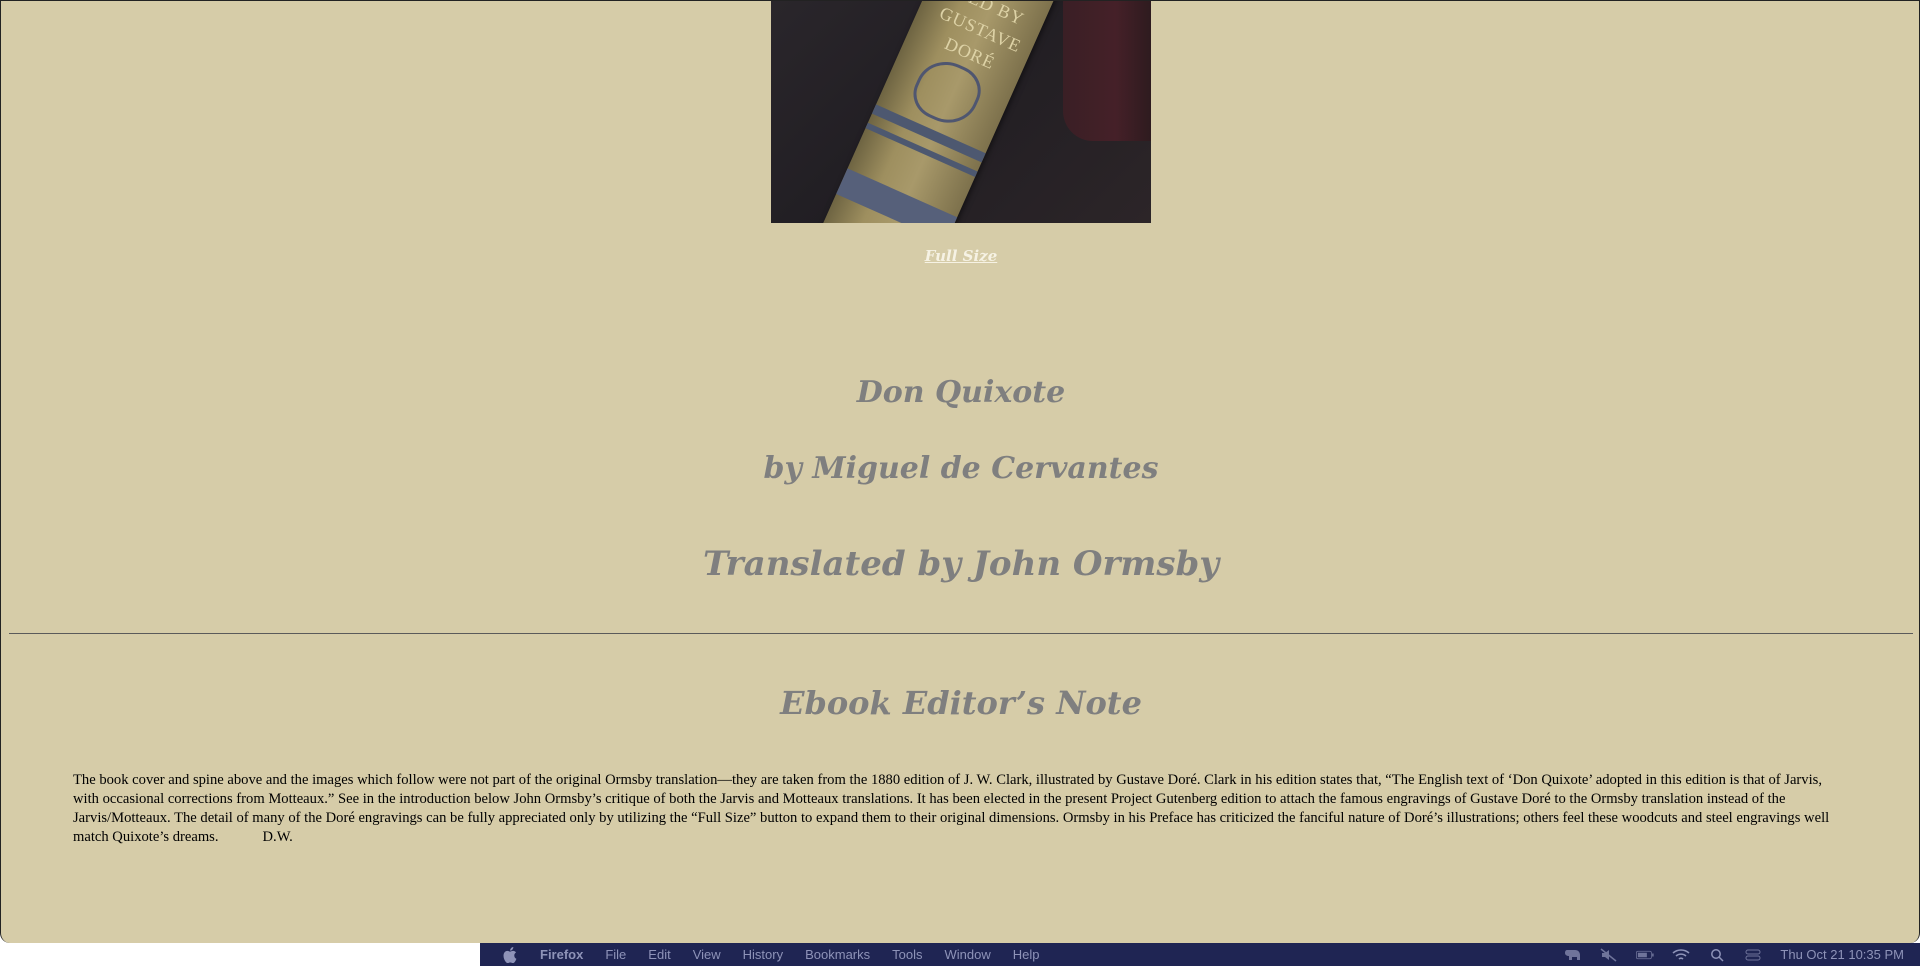  What do you see at coordinates (961, 633) in the screenshot?
I see `horizontal-rule` at bounding box center [961, 633].